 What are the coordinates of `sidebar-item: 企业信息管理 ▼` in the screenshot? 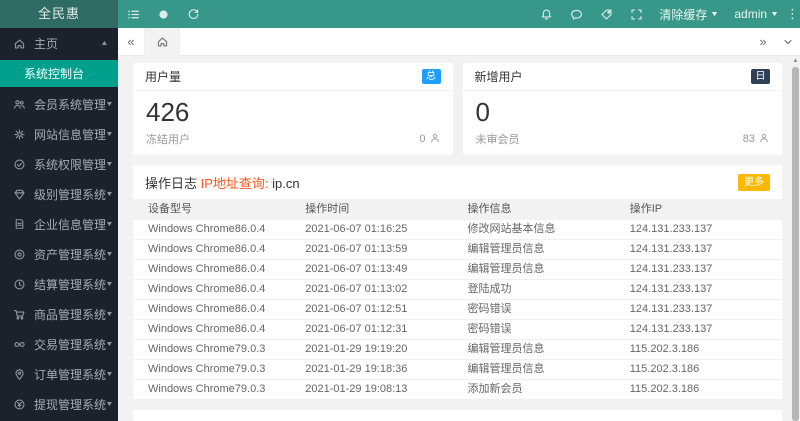 It's located at (59, 224).